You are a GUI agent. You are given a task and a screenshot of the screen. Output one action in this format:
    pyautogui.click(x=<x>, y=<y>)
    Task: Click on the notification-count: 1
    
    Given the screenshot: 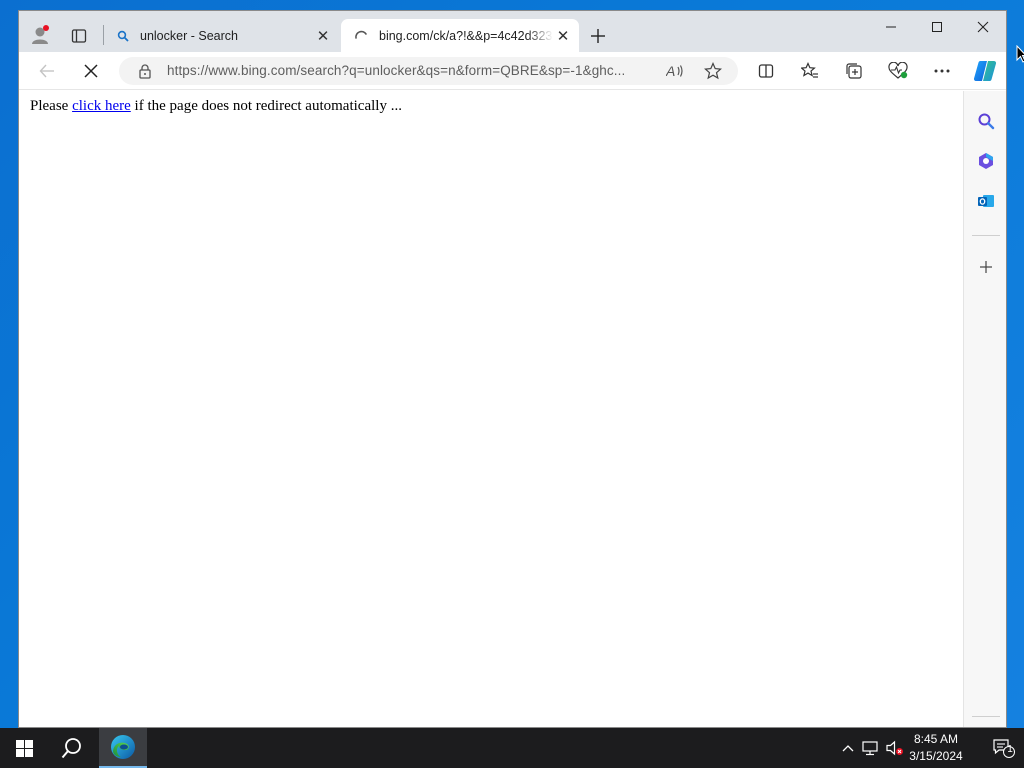 What is the action you would take?
    pyautogui.click(x=1010, y=749)
    